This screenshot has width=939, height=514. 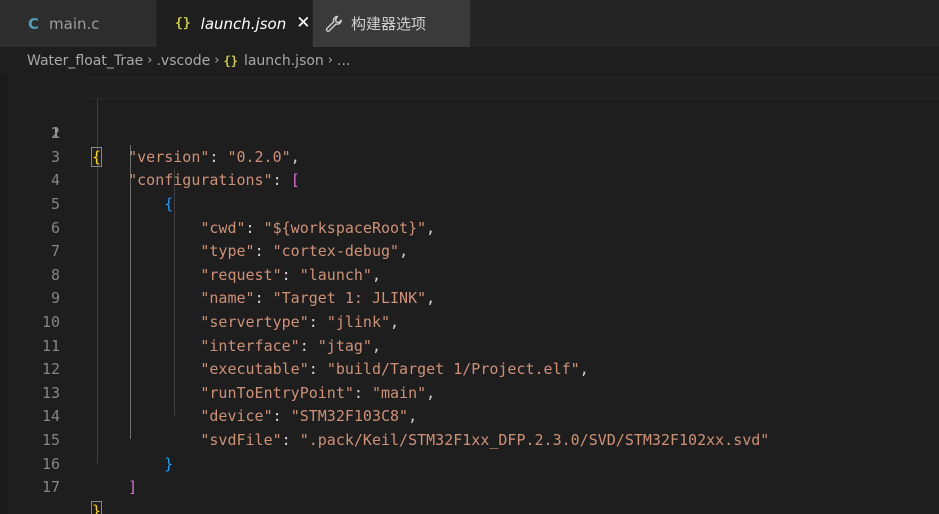 I want to click on code-line: 10 "interface": "jtag",, so click(x=469, y=321).